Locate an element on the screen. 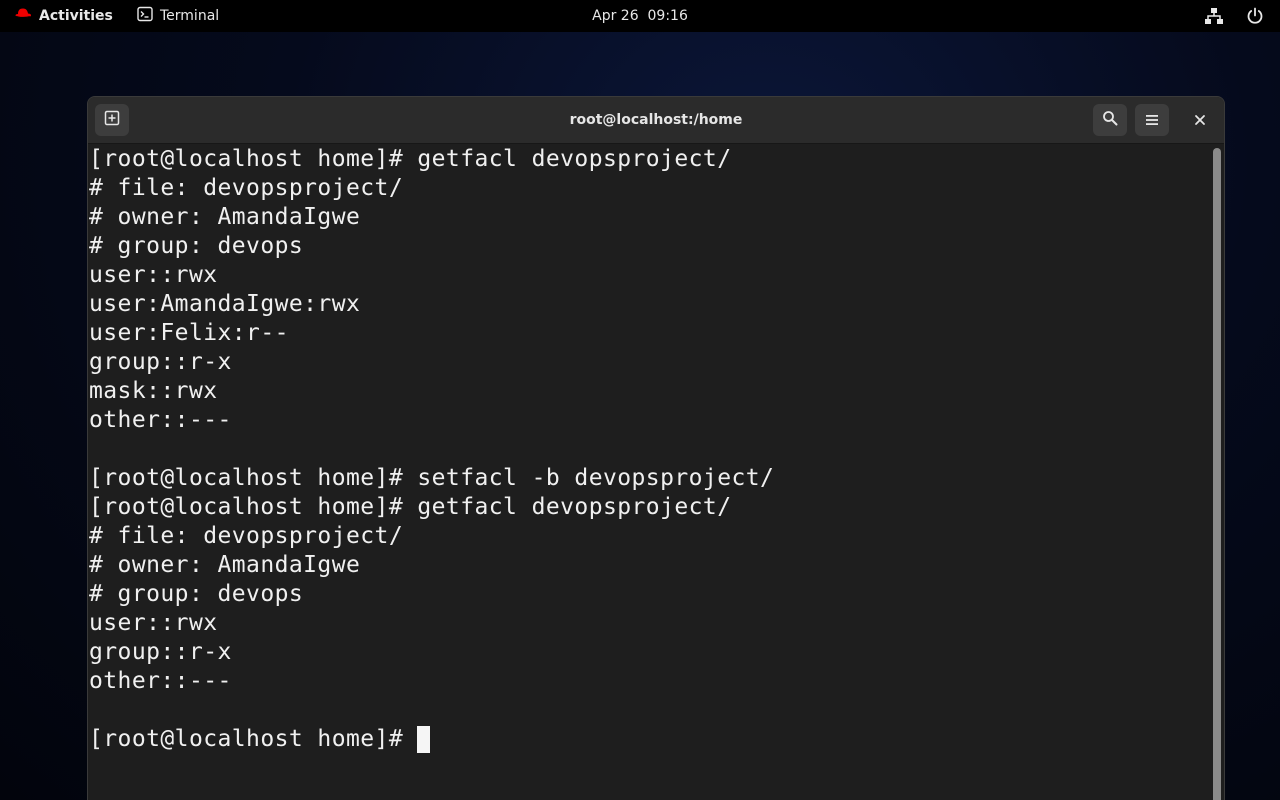 The height and width of the screenshot is (800, 1280). close-button is located at coordinates (1200, 120).